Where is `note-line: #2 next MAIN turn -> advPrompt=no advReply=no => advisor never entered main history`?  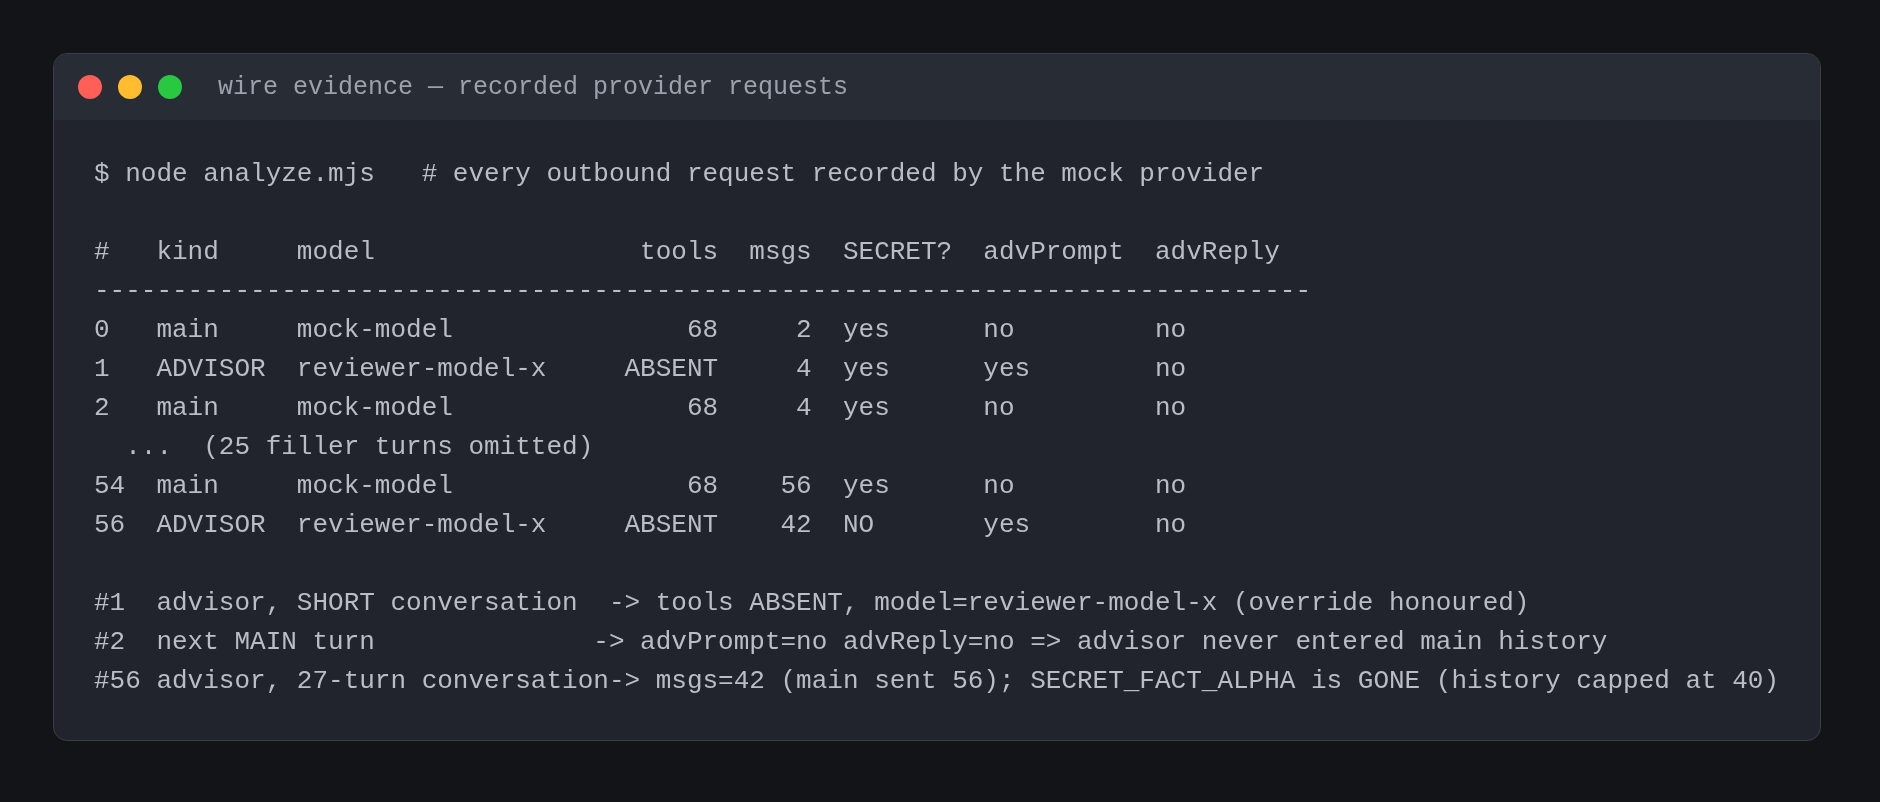 note-line: #2 next MAIN turn -> advPrompt=no advReply=no => advisor never entered main history is located at coordinates (851, 642).